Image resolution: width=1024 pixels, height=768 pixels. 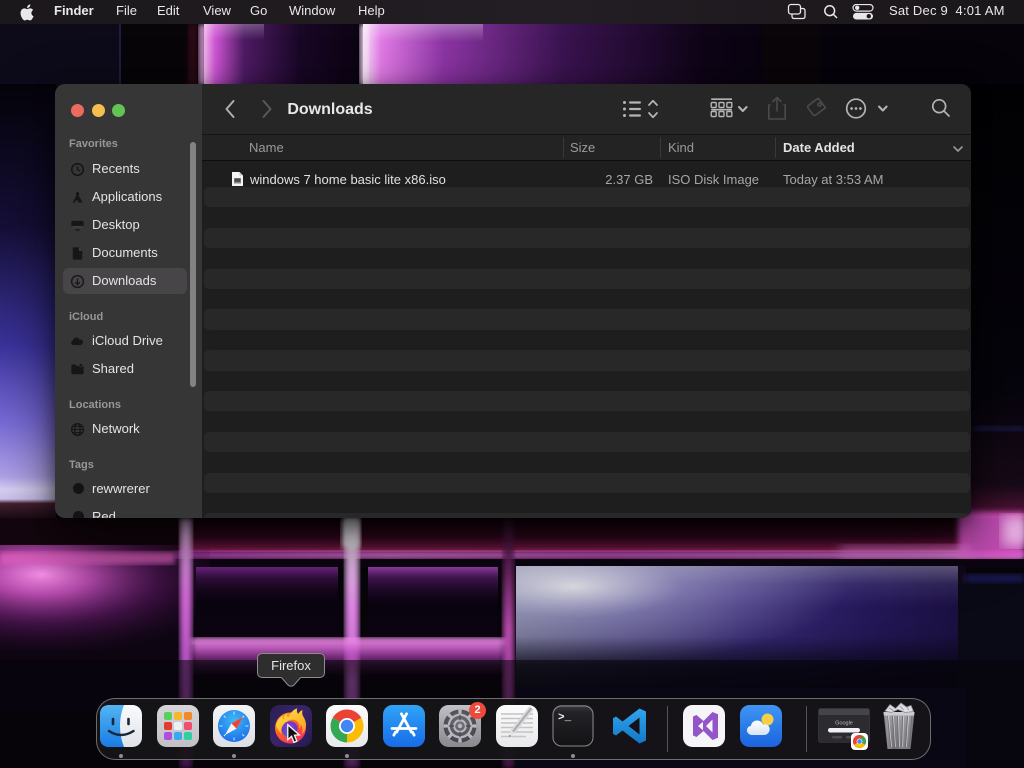 I want to click on svg-text: Google, so click(x=844, y=724).